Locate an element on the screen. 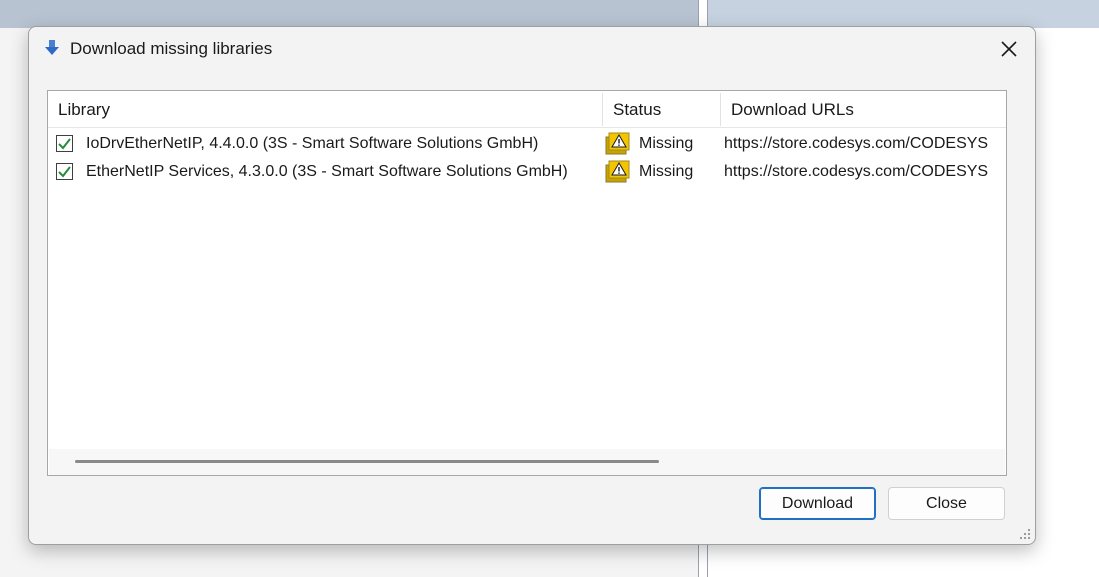 This screenshot has width=1099, height=577. column-header-status: Status is located at coordinates (632, 109).